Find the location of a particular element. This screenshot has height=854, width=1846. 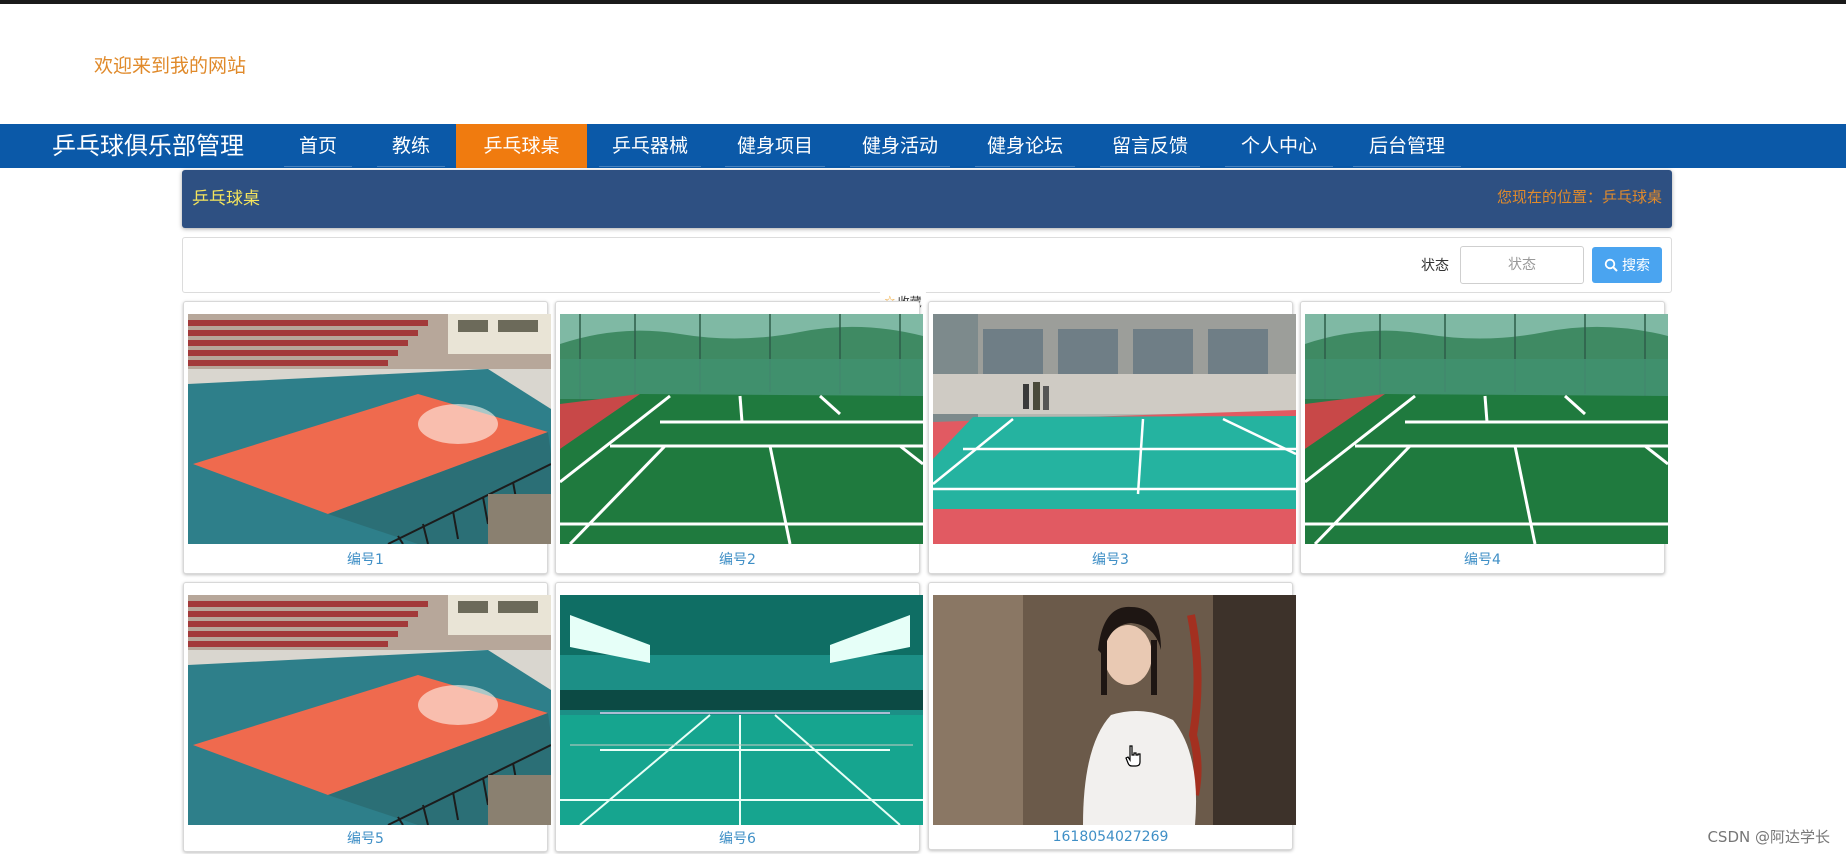

table-card: 编号3 is located at coordinates (1110, 437).